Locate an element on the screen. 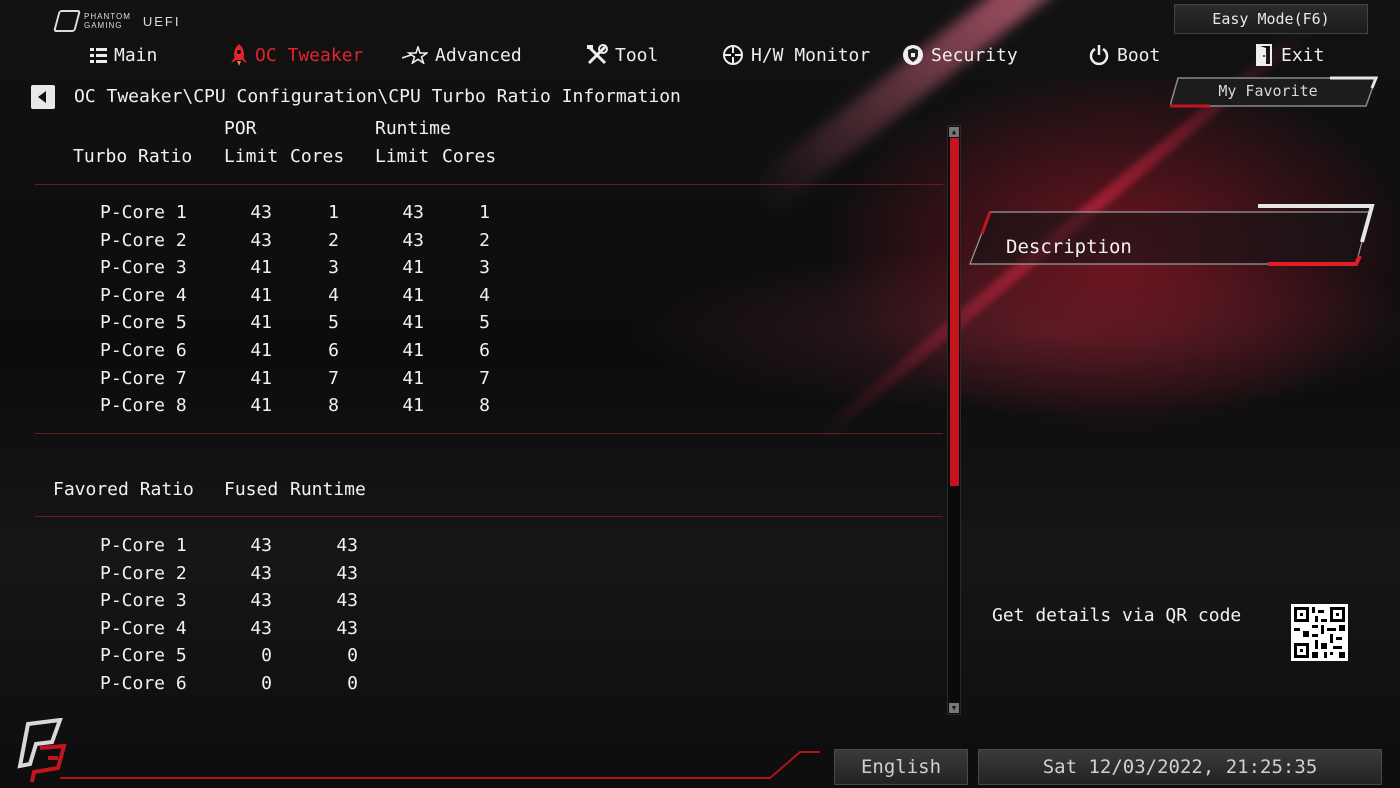  tab-security: Security is located at coordinates (960, 55).